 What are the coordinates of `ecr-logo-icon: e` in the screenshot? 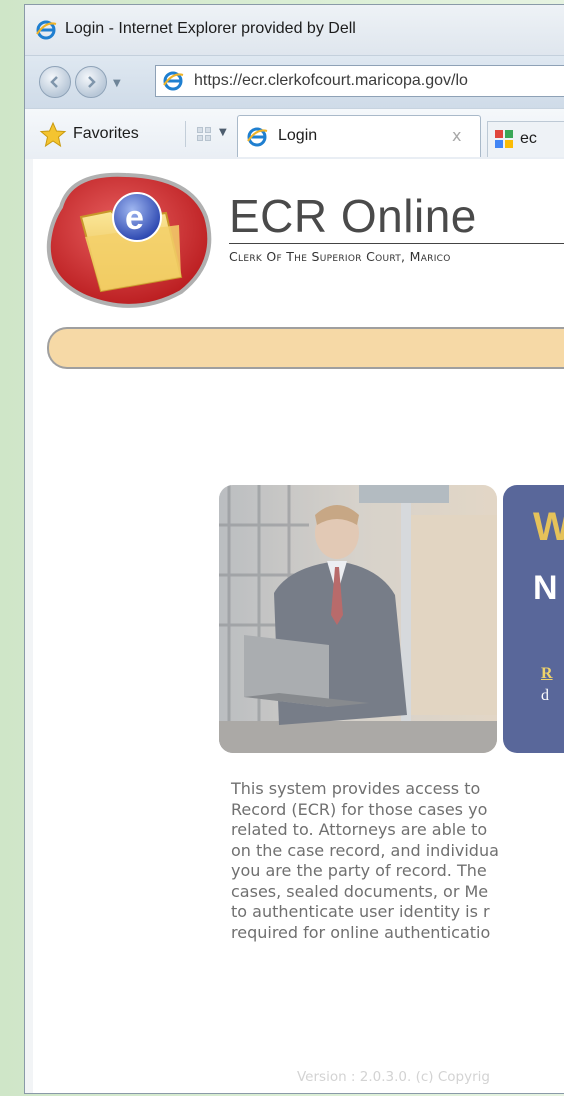 It's located at (129, 240).